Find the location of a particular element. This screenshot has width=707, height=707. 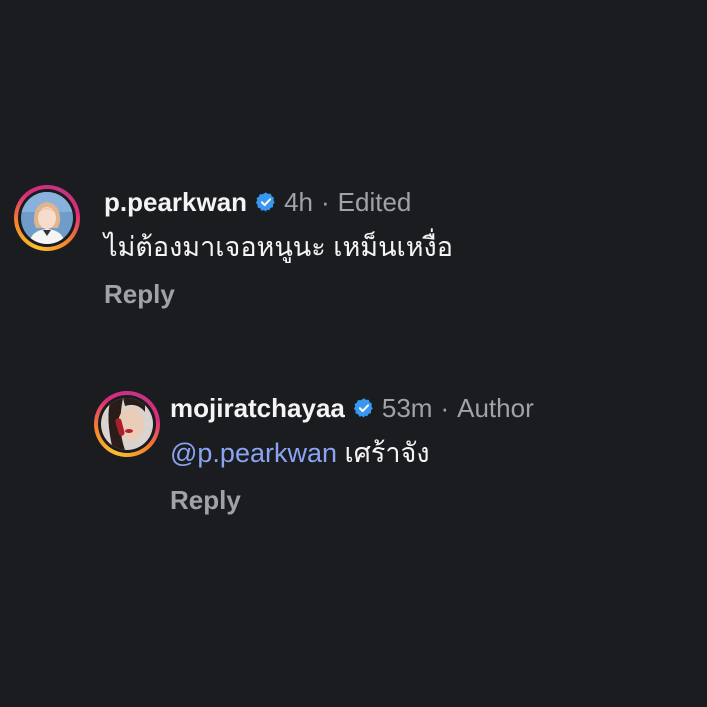

comment-text: @p.pearkwan เศร้าจัง is located at coordinates (352, 453).